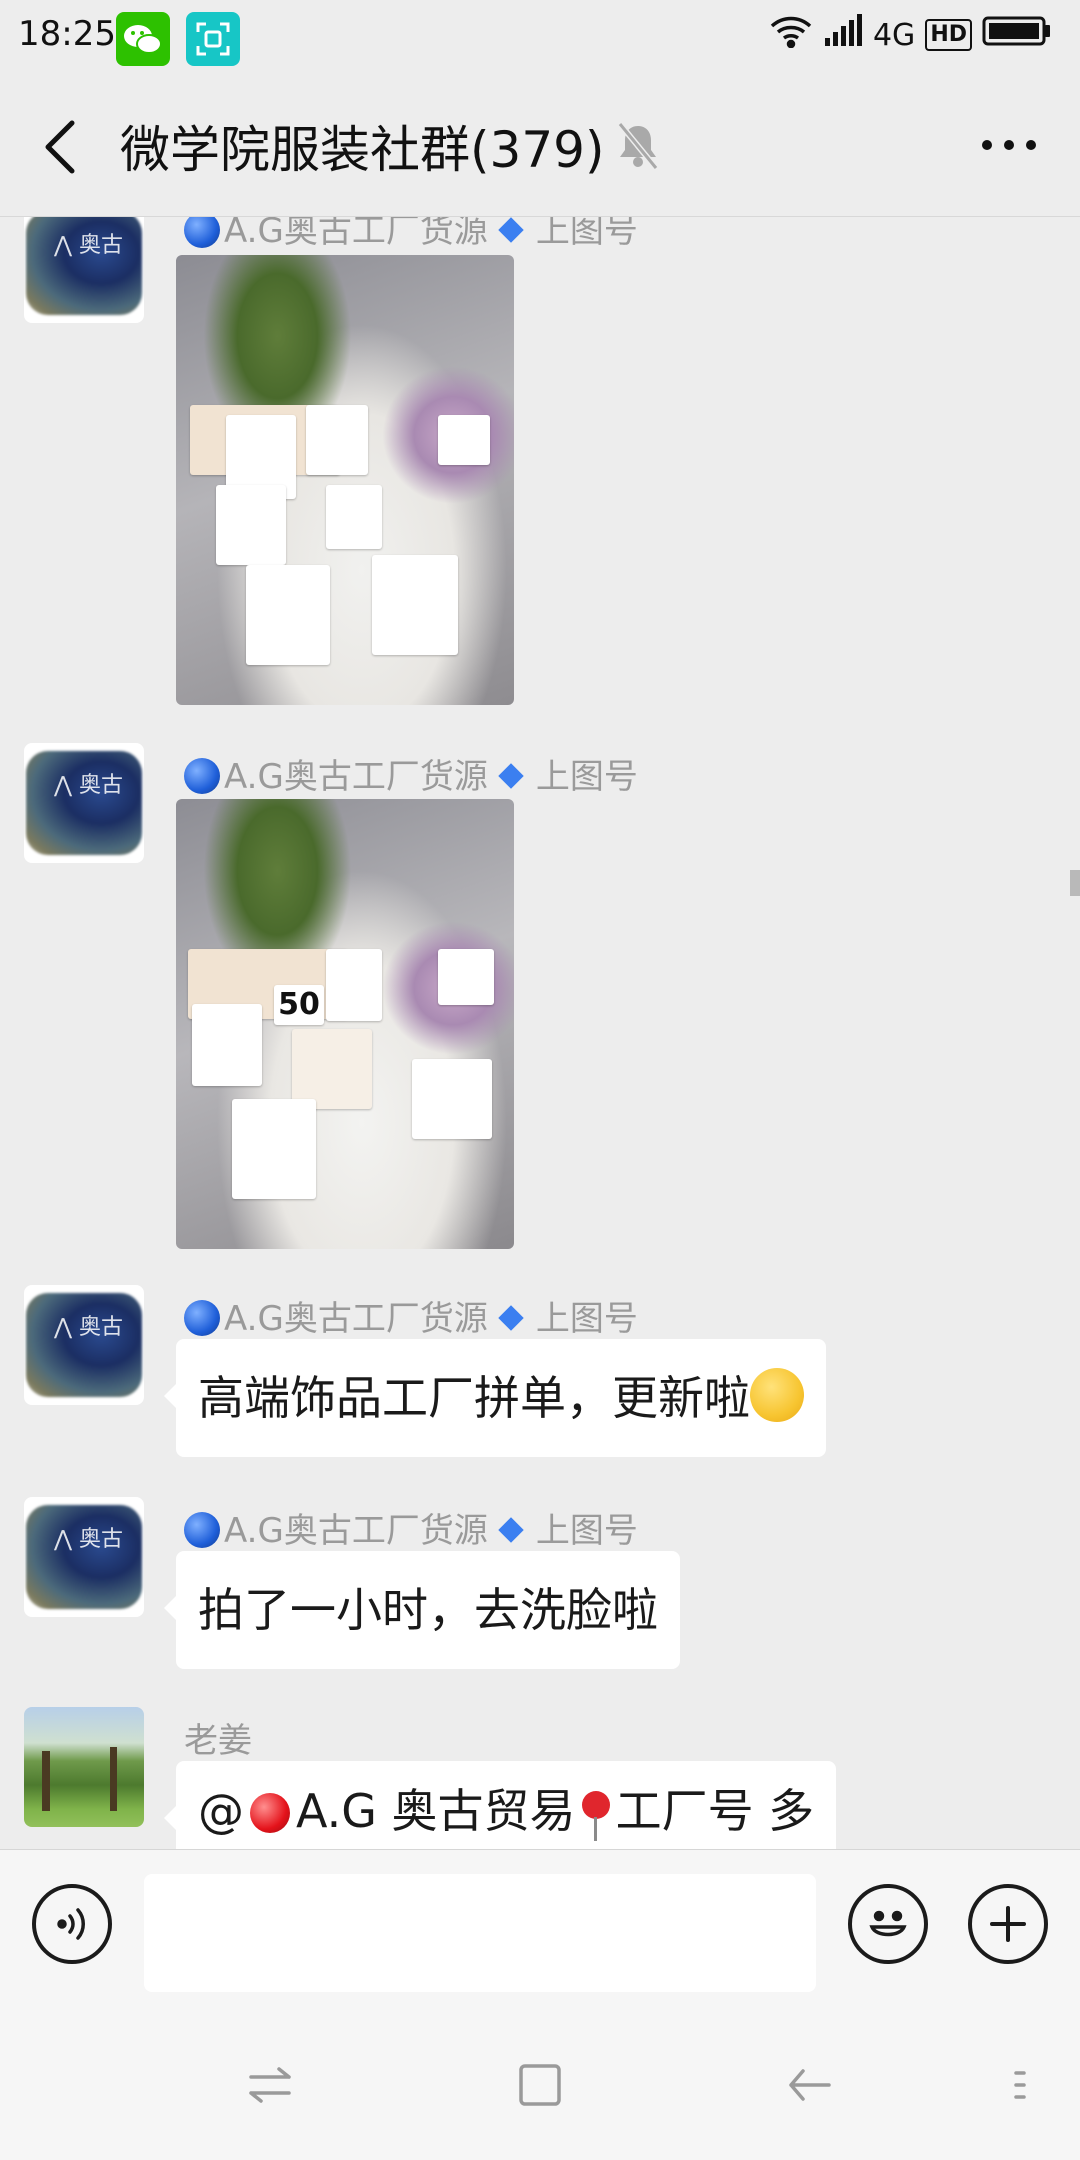 The height and width of the screenshot is (2160, 1080). Describe the element at coordinates (1020, 2085) in the screenshot. I see `menu-icon` at that location.